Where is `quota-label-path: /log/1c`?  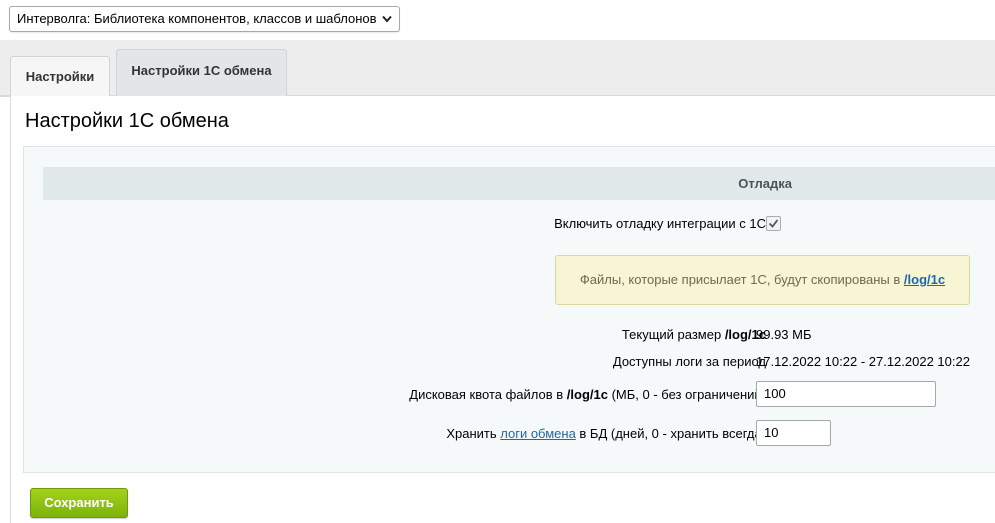
quota-label-path: /log/1c is located at coordinates (587, 394).